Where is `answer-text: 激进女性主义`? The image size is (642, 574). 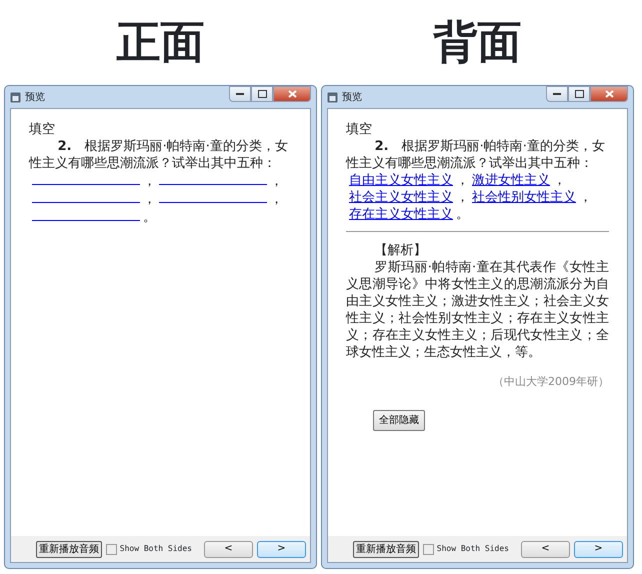 answer-text: 激进女性主义 is located at coordinates (511, 180).